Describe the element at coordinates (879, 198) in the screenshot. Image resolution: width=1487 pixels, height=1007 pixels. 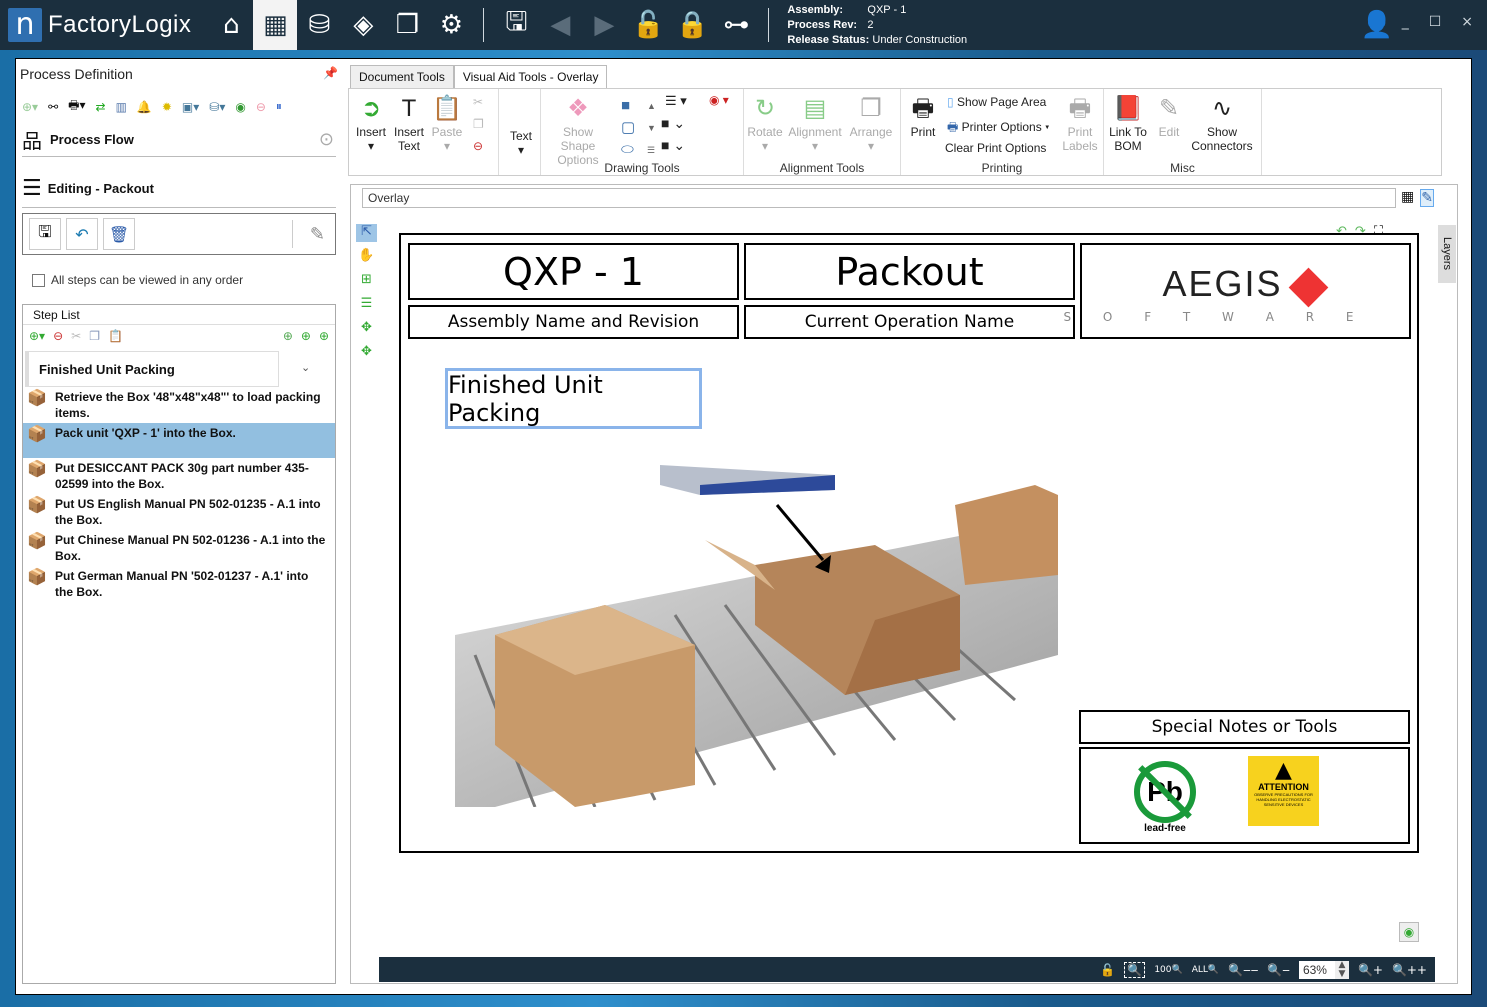
I see `overlay-name-field: Overlay` at that location.